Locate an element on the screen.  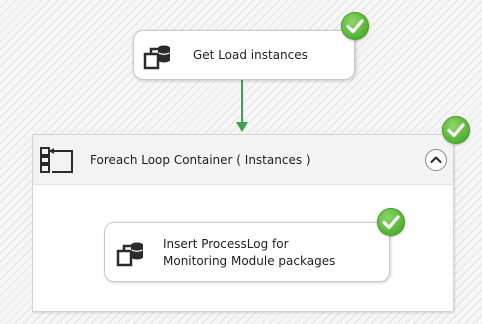
task-get-load-instances: Get Load instances is located at coordinates (244, 55).